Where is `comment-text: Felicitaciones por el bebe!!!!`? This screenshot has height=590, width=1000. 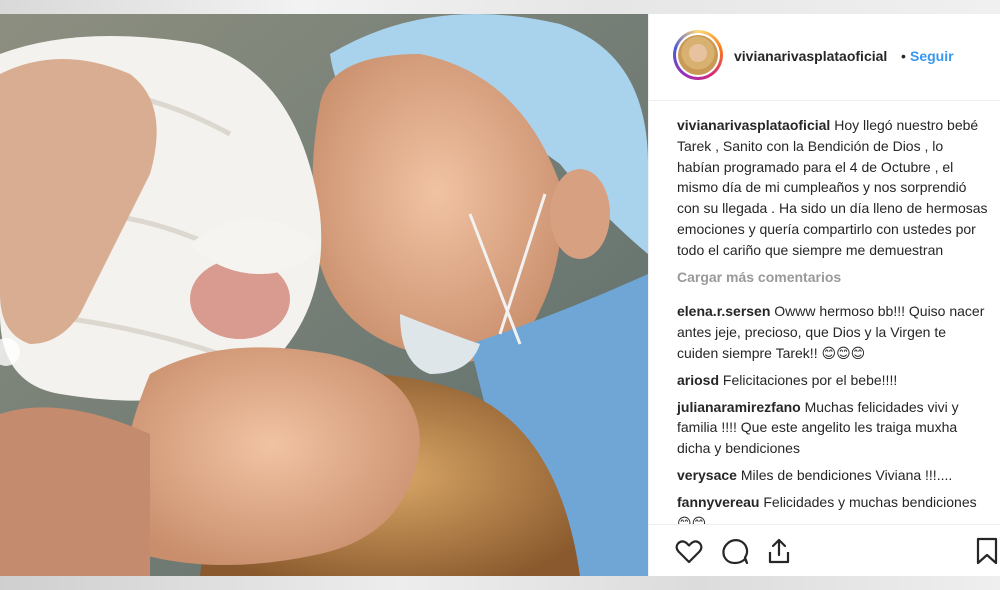
comment-text: Felicitaciones por el bebe!!!! is located at coordinates (810, 379).